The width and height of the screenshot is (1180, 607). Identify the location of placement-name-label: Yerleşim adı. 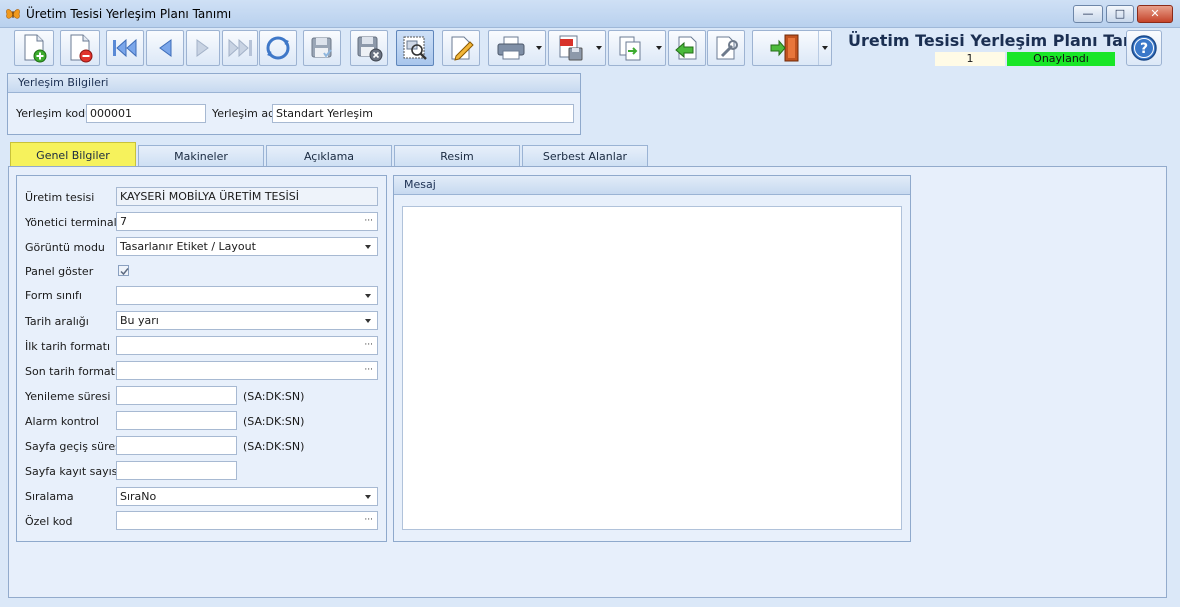
(245, 113).